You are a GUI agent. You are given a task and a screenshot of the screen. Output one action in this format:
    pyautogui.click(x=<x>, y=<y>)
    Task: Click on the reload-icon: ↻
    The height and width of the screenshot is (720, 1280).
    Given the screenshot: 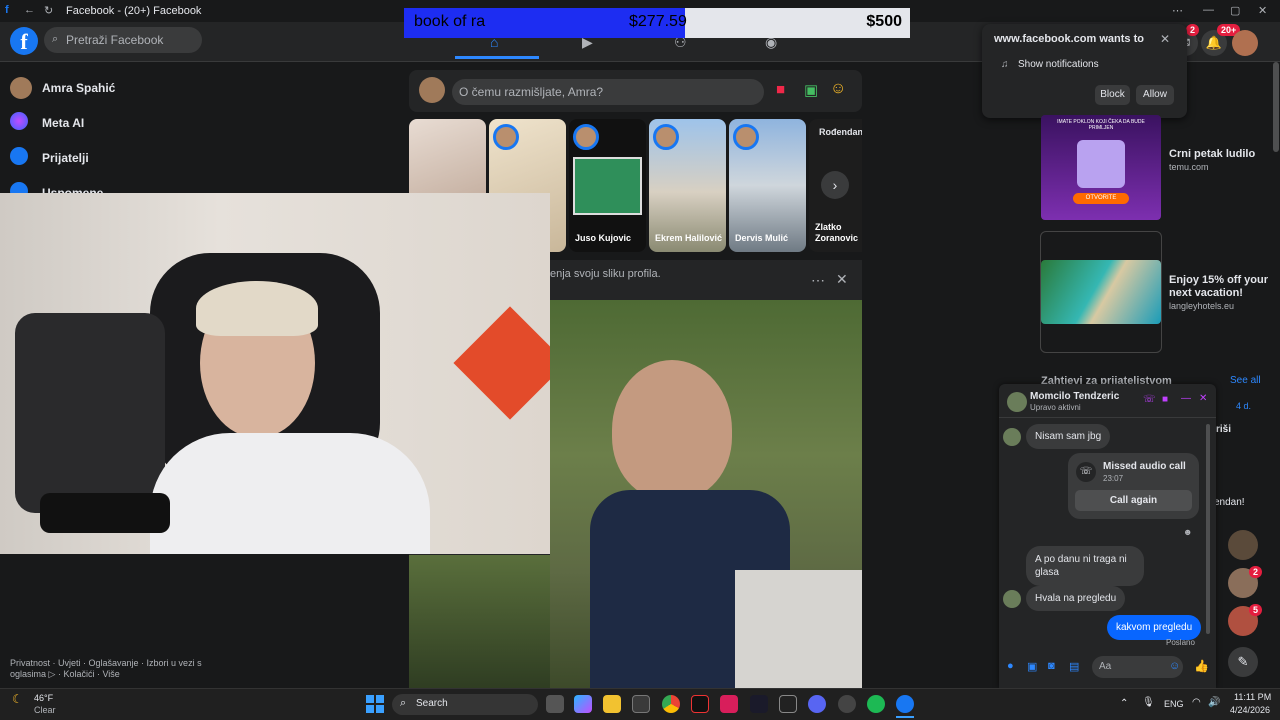 What is the action you would take?
    pyautogui.click(x=48, y=10)
    